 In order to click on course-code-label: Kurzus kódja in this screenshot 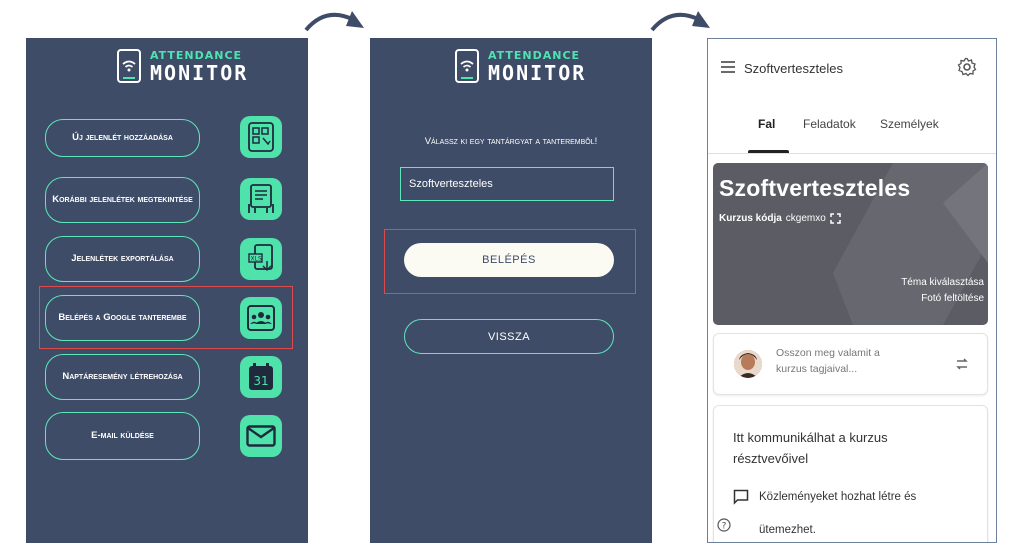, I will do `click(750, 218)`.